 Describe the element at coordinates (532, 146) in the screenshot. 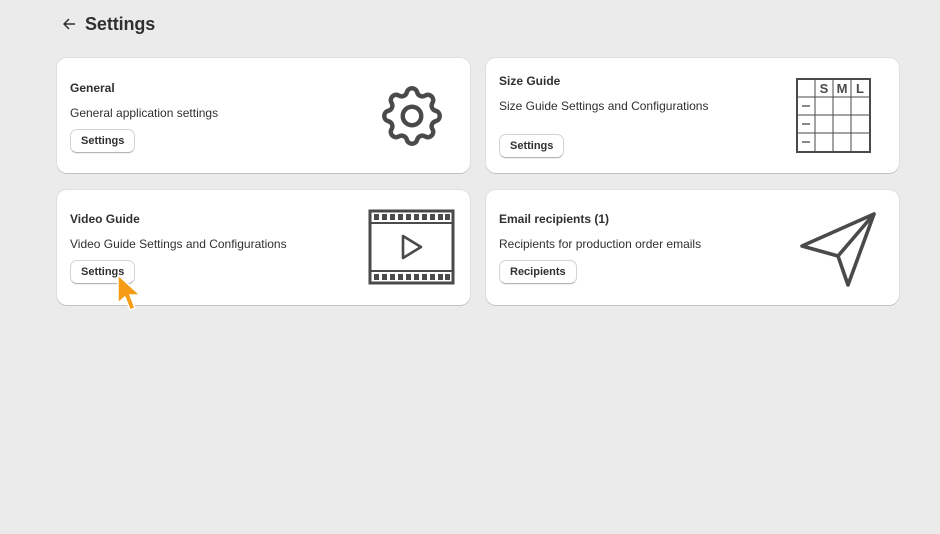

I see `size-guide-settings-button: Settings` at that location.